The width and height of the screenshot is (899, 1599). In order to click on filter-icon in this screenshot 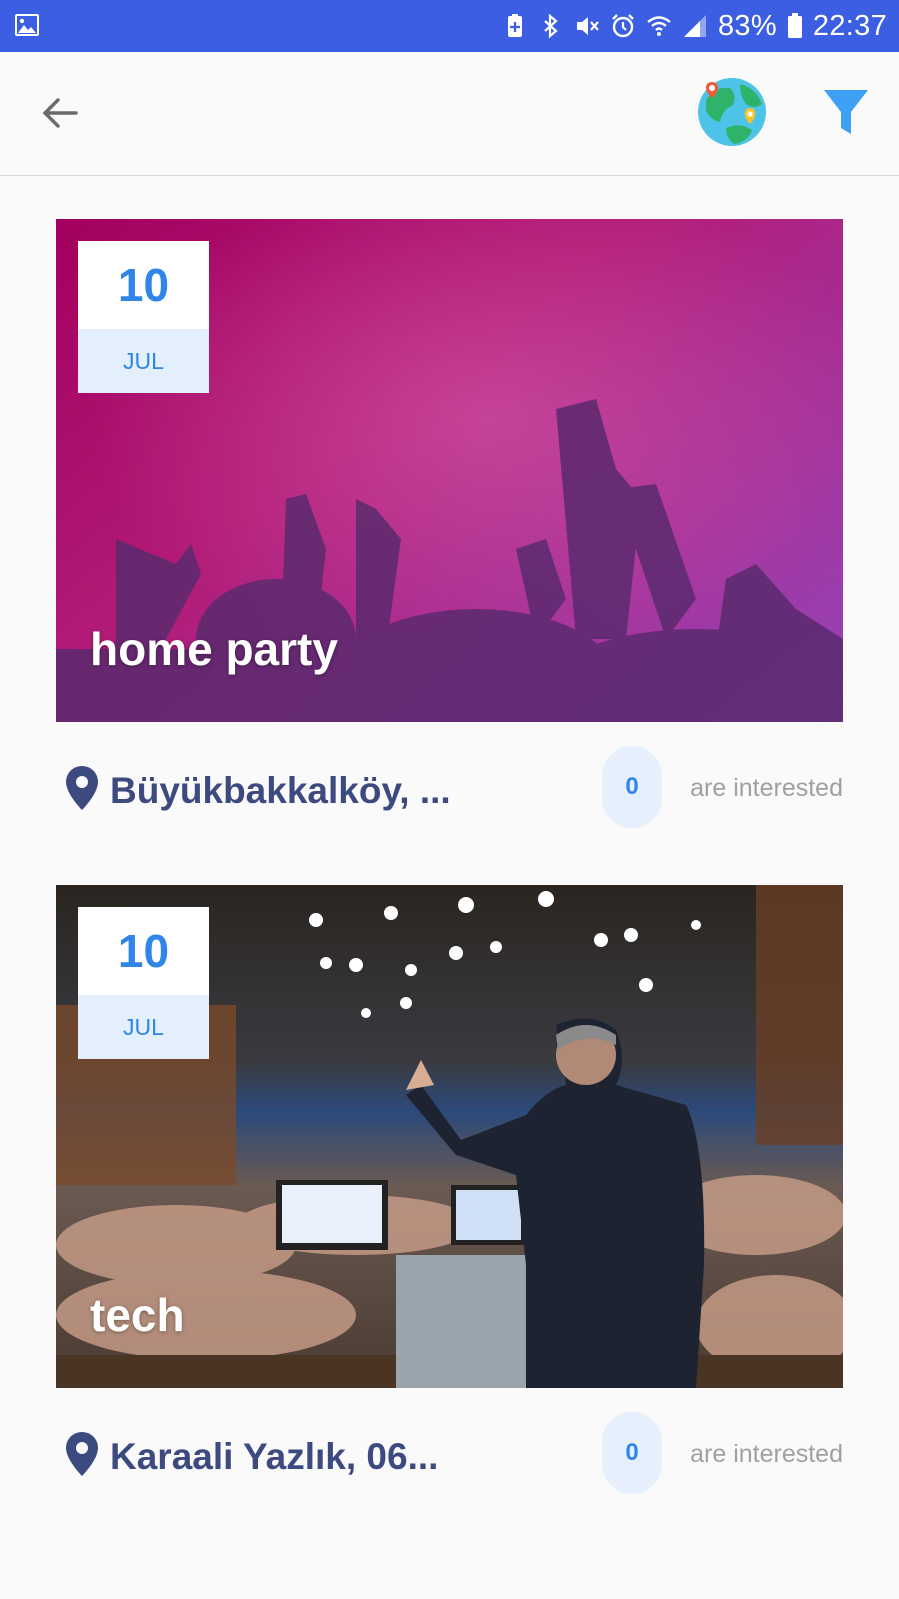, I will do `click(846, 113)`.